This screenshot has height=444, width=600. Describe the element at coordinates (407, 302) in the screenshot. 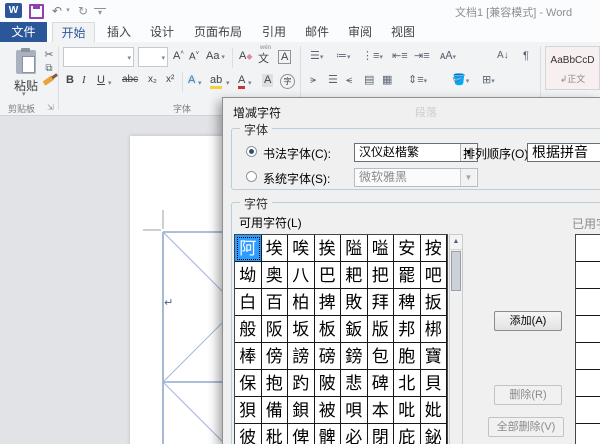

I see `char-cell: 稗` at that location.